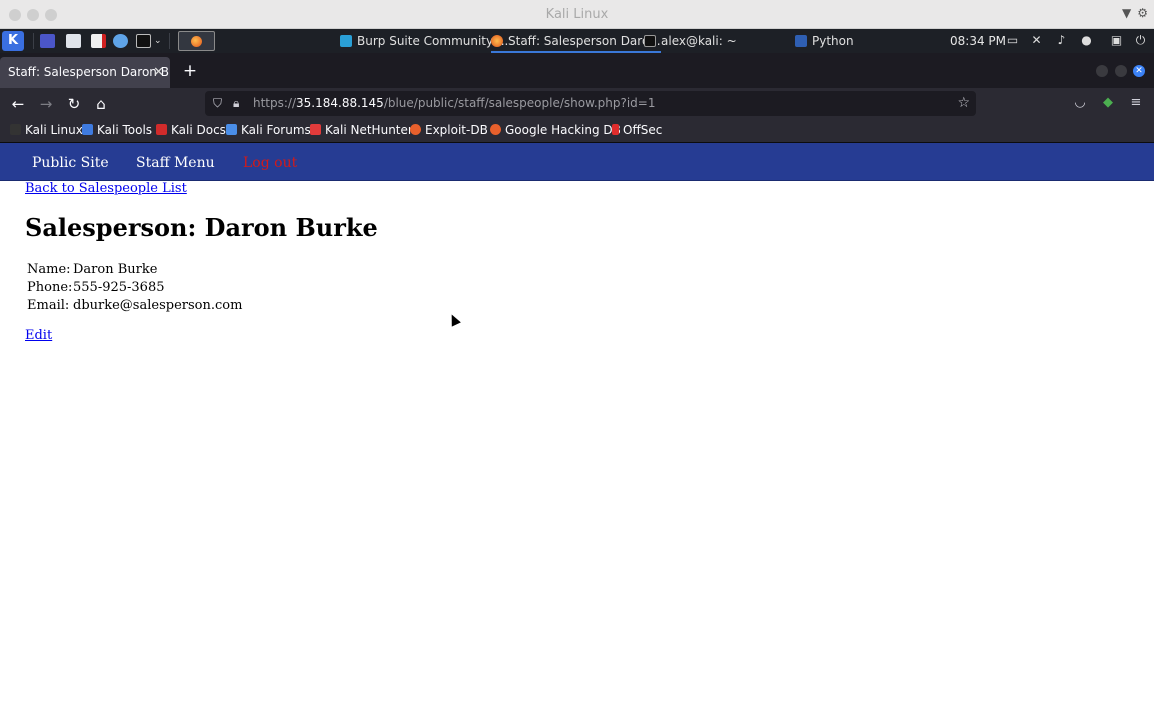 Image resolution: width=1154 pixels, height=720 pixels. I want to click on bookmark-google-hacking-db: Google Hacking DB, so click(555, 131).